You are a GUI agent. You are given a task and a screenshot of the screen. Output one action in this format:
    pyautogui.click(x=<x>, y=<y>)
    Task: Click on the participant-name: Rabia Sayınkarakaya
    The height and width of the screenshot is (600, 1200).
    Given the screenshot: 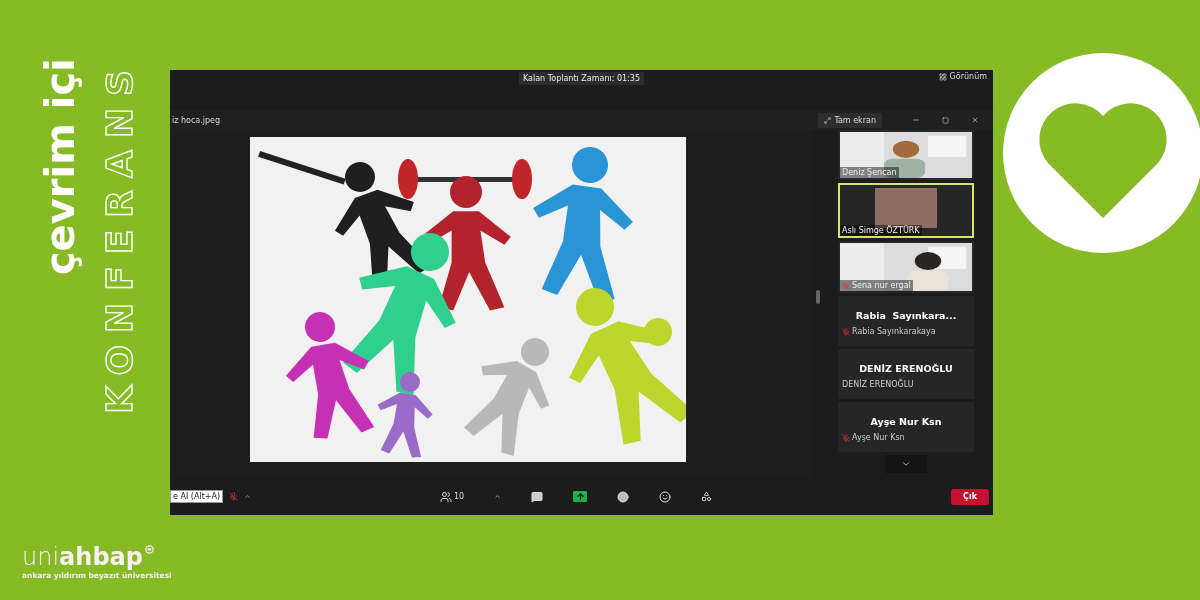 What is the action you would take?
    pyautogui.click(x=906, y=328)
    